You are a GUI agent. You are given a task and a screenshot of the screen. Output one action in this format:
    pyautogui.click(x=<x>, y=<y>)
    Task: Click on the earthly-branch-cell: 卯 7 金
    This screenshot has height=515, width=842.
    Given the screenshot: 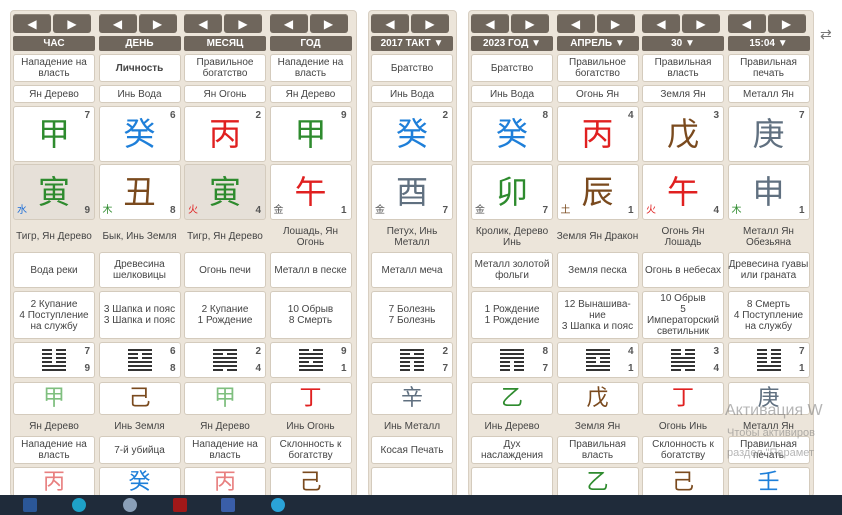 What is the action you would take?
    pyautogui.click(x=512, y=192)
    